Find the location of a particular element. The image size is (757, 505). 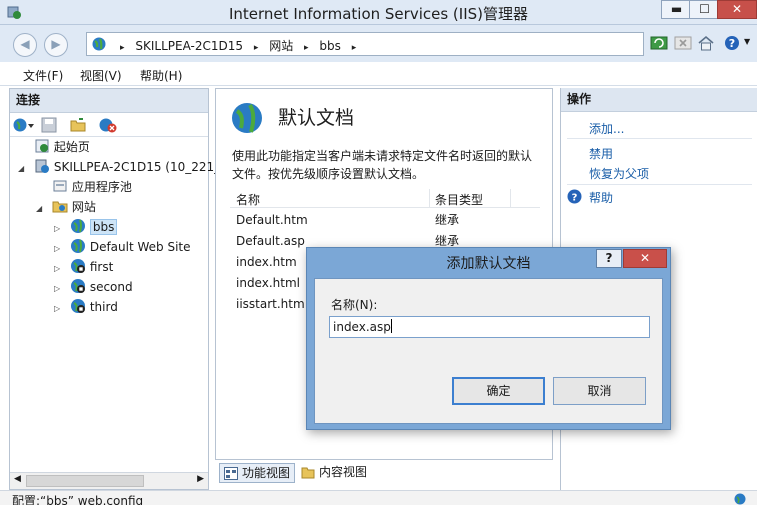

breadcrumb-site: bbs is located at coordinates (330, 46).